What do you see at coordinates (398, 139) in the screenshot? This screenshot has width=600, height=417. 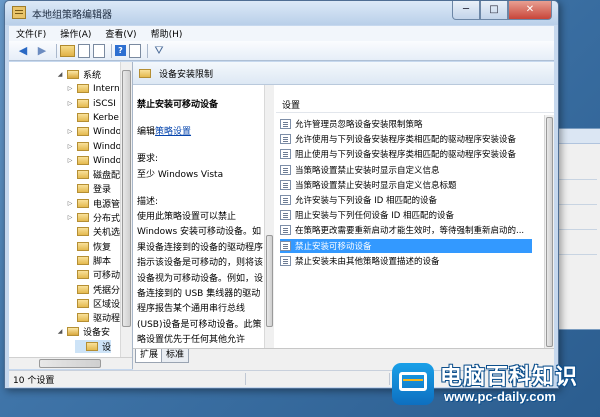 I see `setting-row: 允许使用与下列设备安装程序类相匹配的驱动程序安装设备` at bounding box center [398, 139].